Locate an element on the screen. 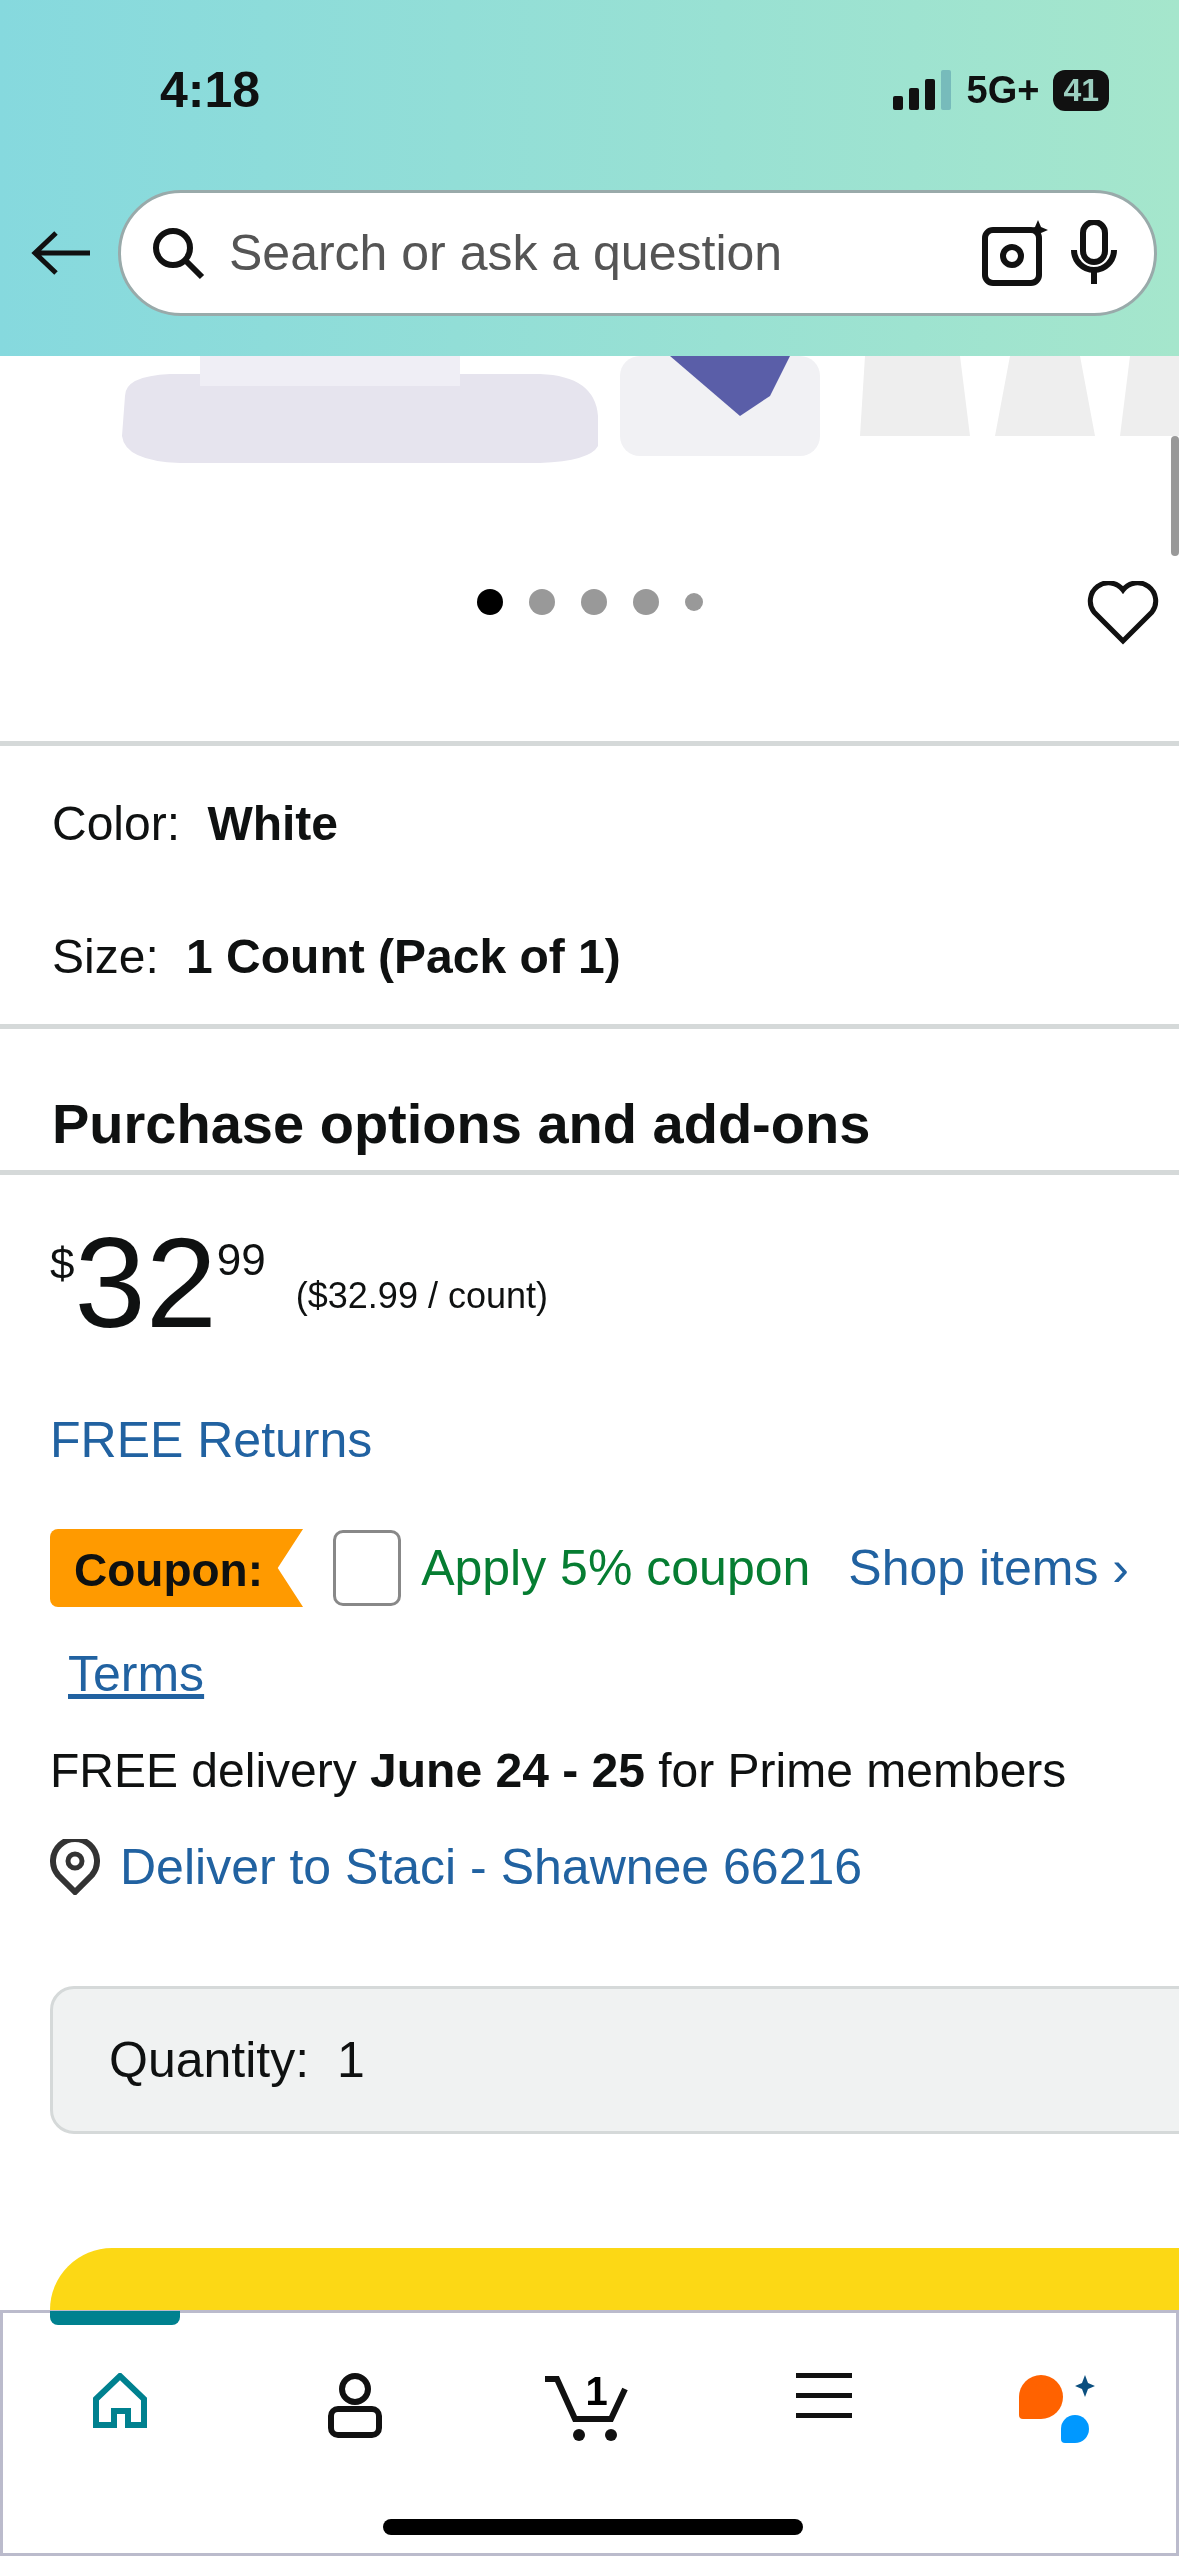  location-pin-icon is located at coordinates (75, 1867).